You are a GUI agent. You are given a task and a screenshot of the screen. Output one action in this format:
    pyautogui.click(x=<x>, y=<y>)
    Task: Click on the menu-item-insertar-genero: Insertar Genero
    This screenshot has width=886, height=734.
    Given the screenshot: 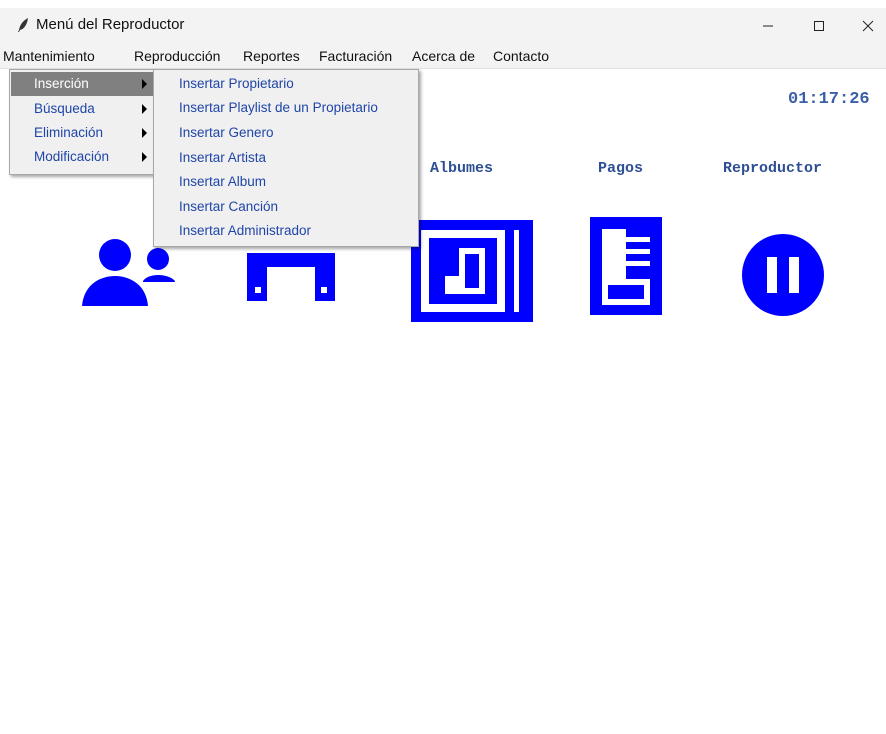 What is the action you would take?
    pyautogui.click(x=226, y=133)
    